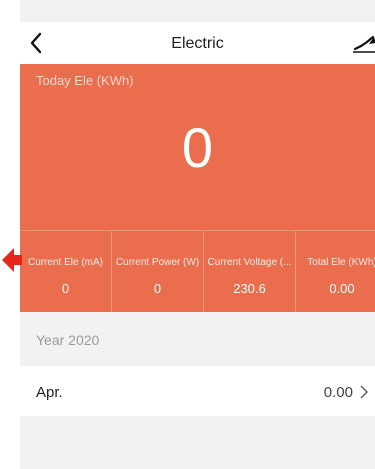 Image resolution: width=375 pixels, height=469 pixels. Describe the element at coordinates (342, 288) in the screenshot. I see `stat-value: 0.00` at that location.